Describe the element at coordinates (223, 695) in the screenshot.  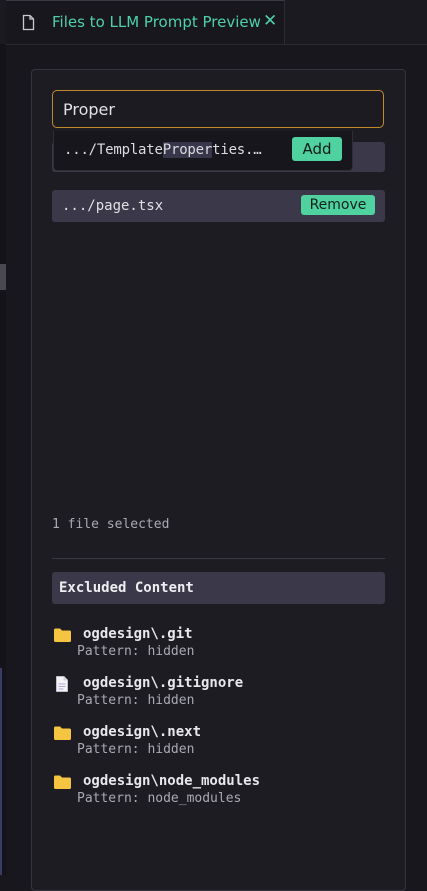
I see `excluded-item: ogdesign\.gitignore Pattern: hidden` at that location.